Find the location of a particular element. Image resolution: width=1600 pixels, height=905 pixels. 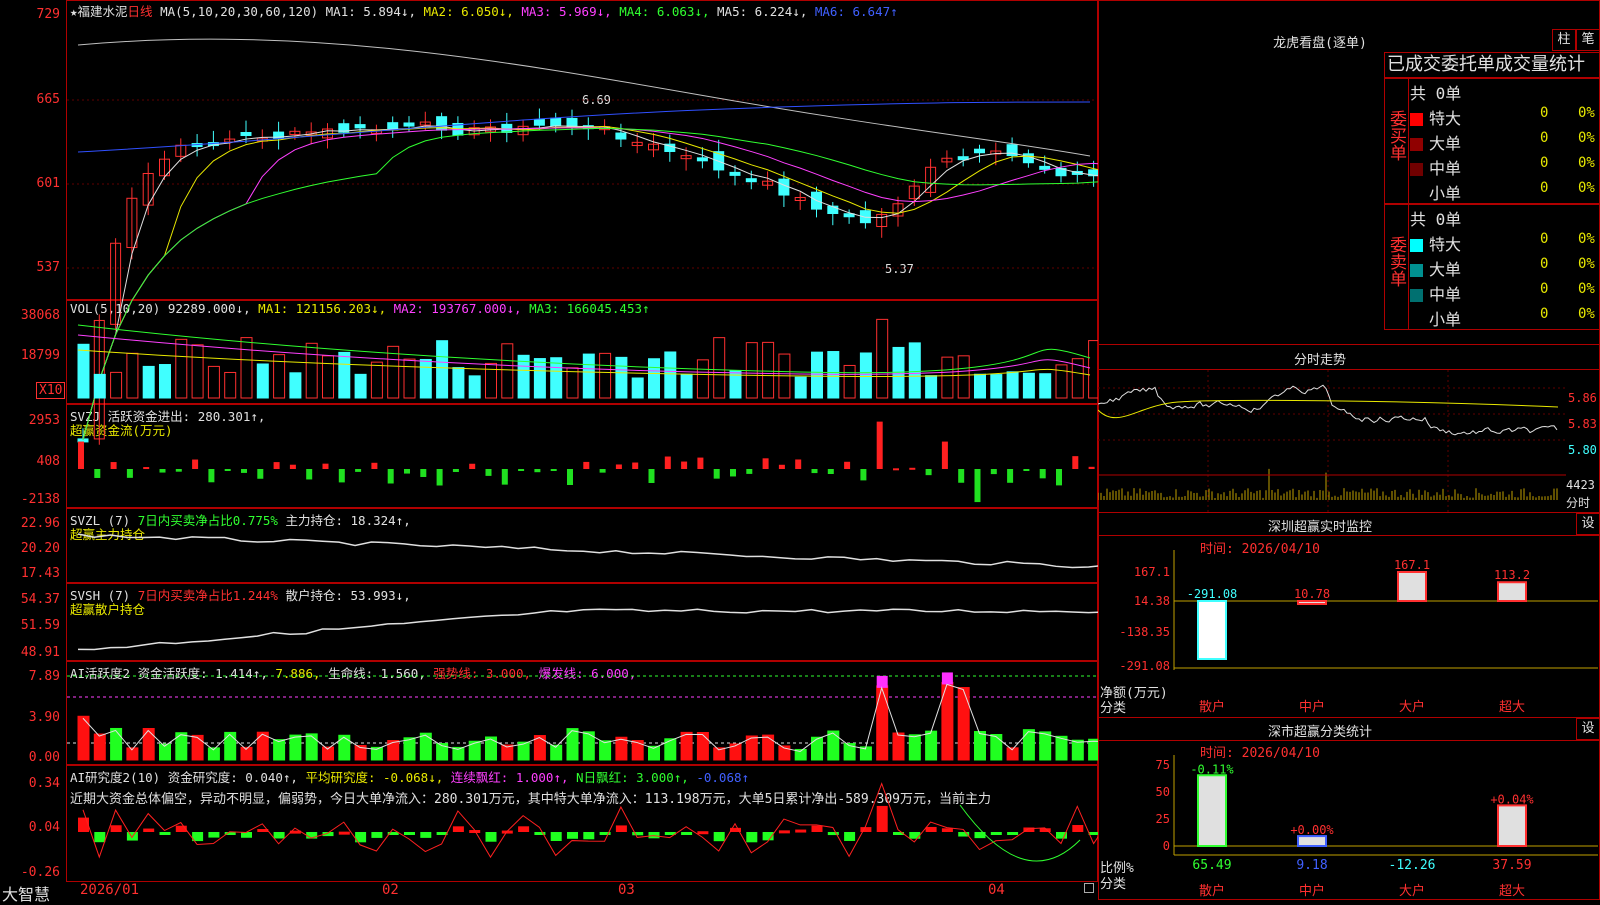

classify-title: 深市超赢分类统计 is located at coordinates (1319, 732).